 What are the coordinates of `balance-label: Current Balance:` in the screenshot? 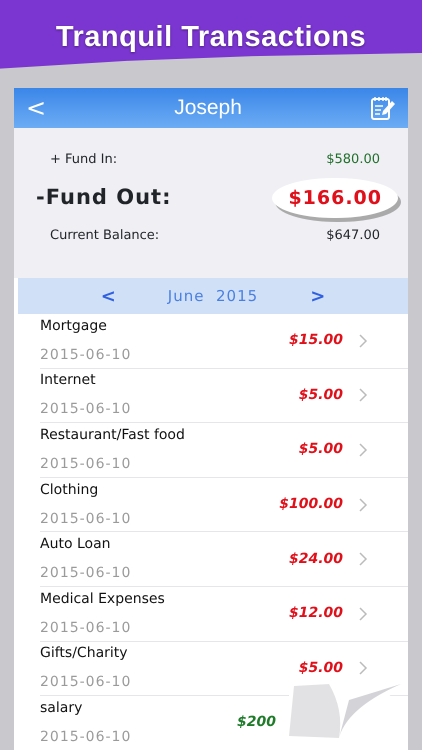 It's located at (105, 236).